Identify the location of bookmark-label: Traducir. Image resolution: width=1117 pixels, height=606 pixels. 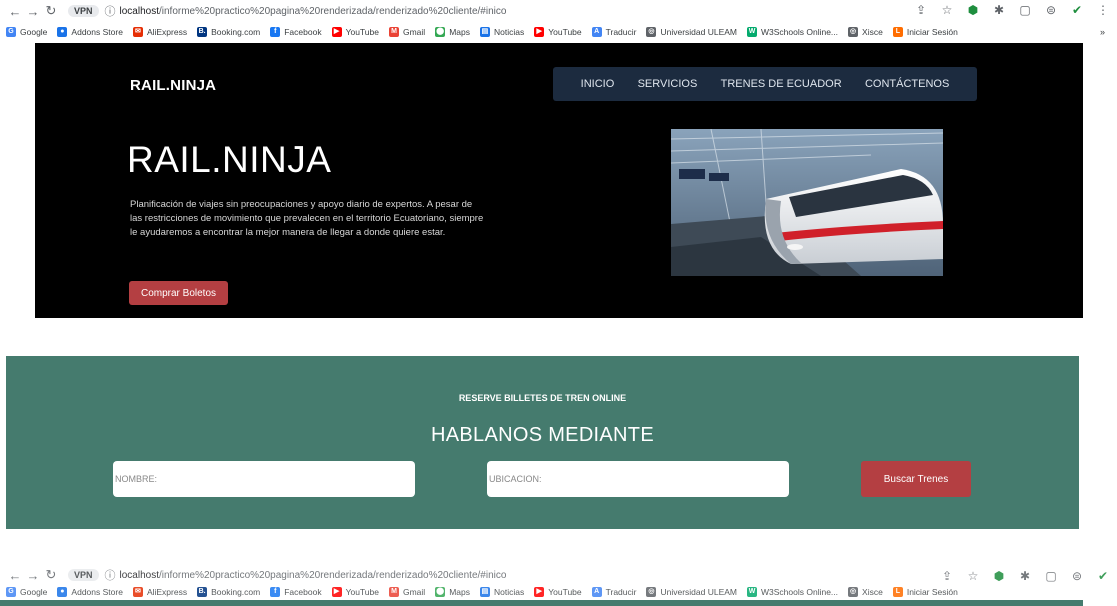
(621, 592).